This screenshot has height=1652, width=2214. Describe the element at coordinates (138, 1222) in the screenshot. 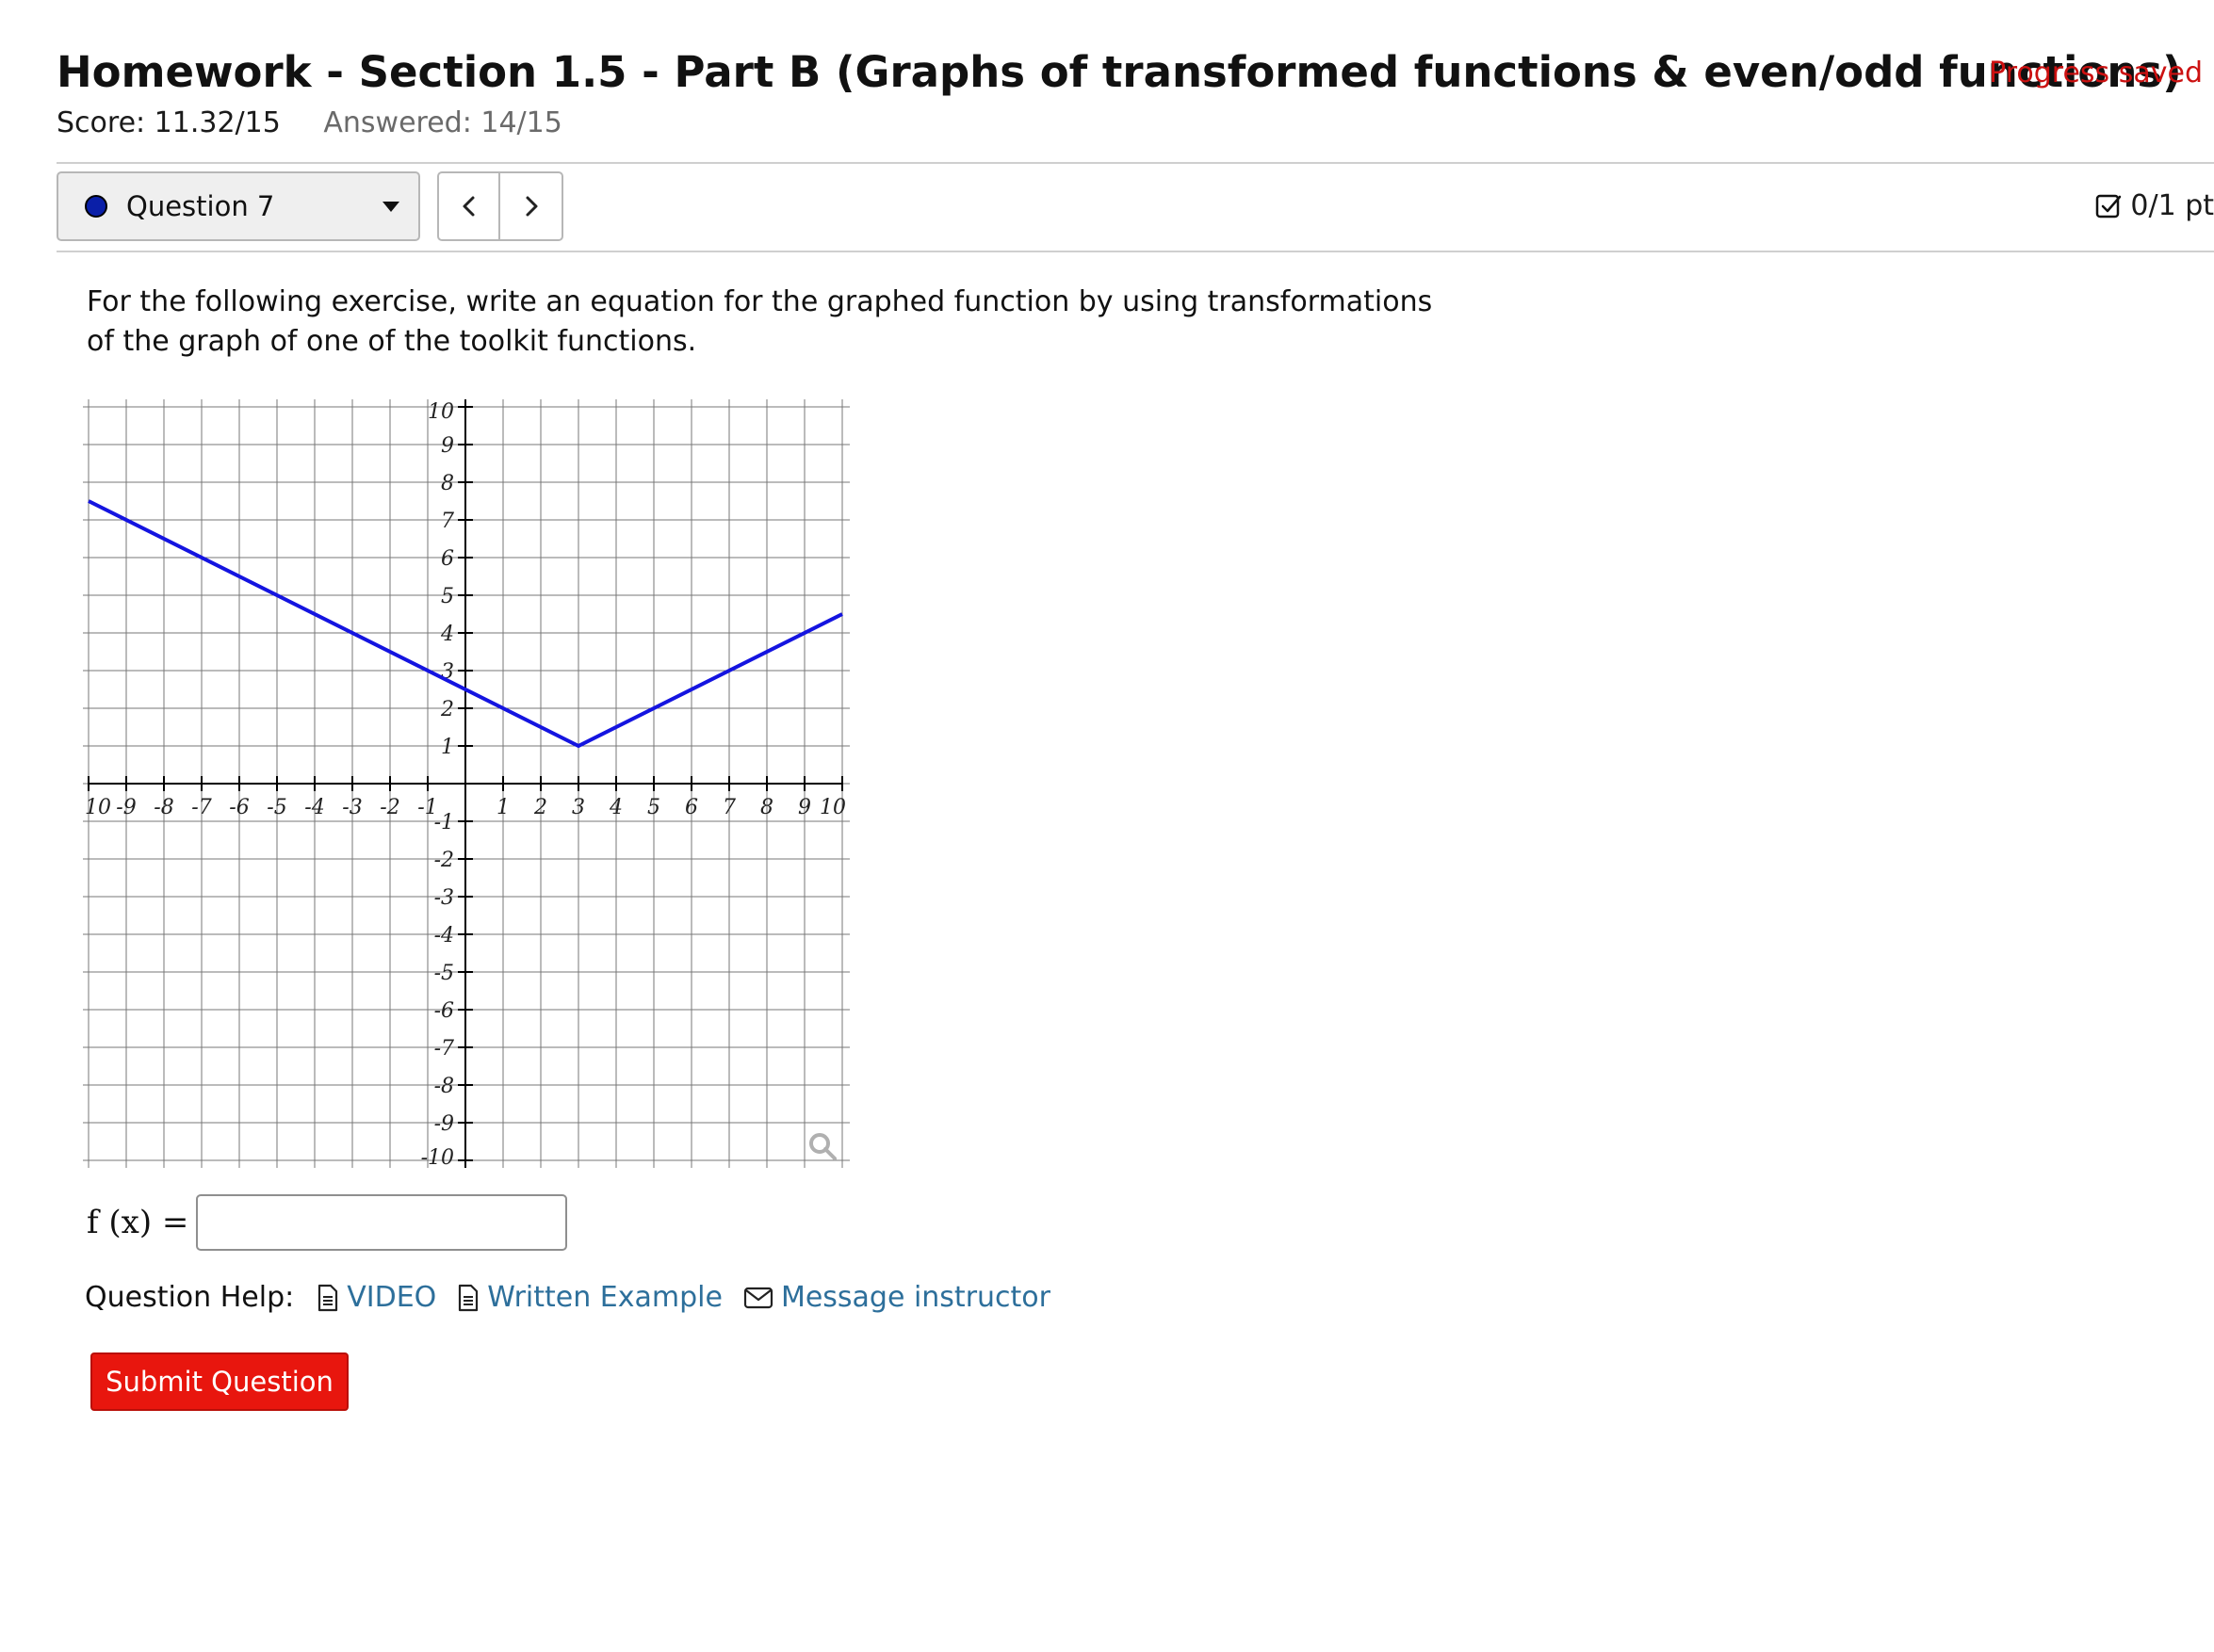

I see `answer-label: f (x) =` at that location.